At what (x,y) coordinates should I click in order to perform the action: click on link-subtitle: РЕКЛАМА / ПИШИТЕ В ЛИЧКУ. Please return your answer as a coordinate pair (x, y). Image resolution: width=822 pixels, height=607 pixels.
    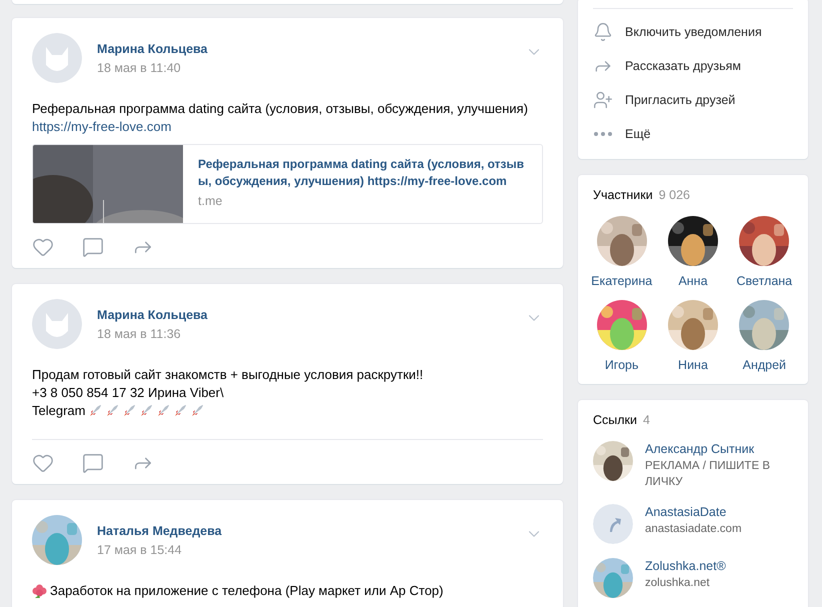
    Looking at the image, I should click on (708, 474).